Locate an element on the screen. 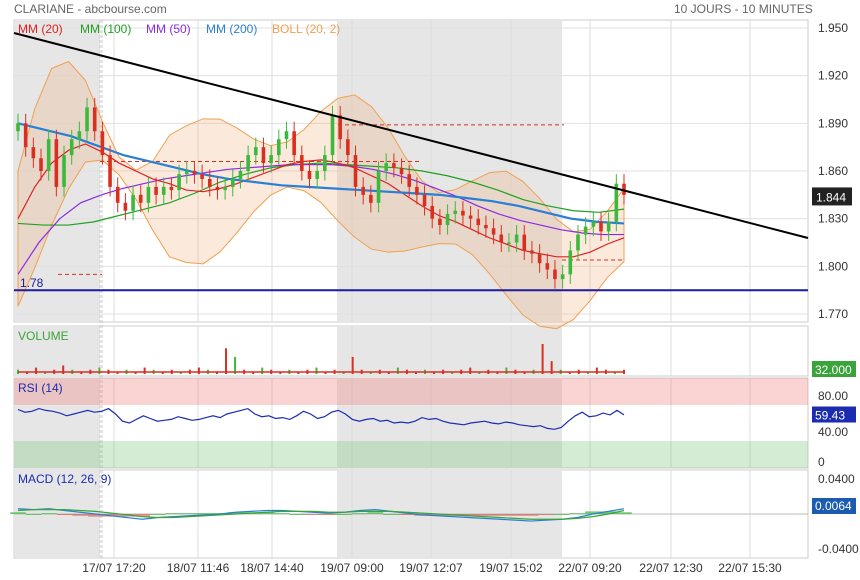 This screenshot has width=860, height=580. macd-panel-title: MACD (12, 26, 9) is located at coordinates (65, 479).